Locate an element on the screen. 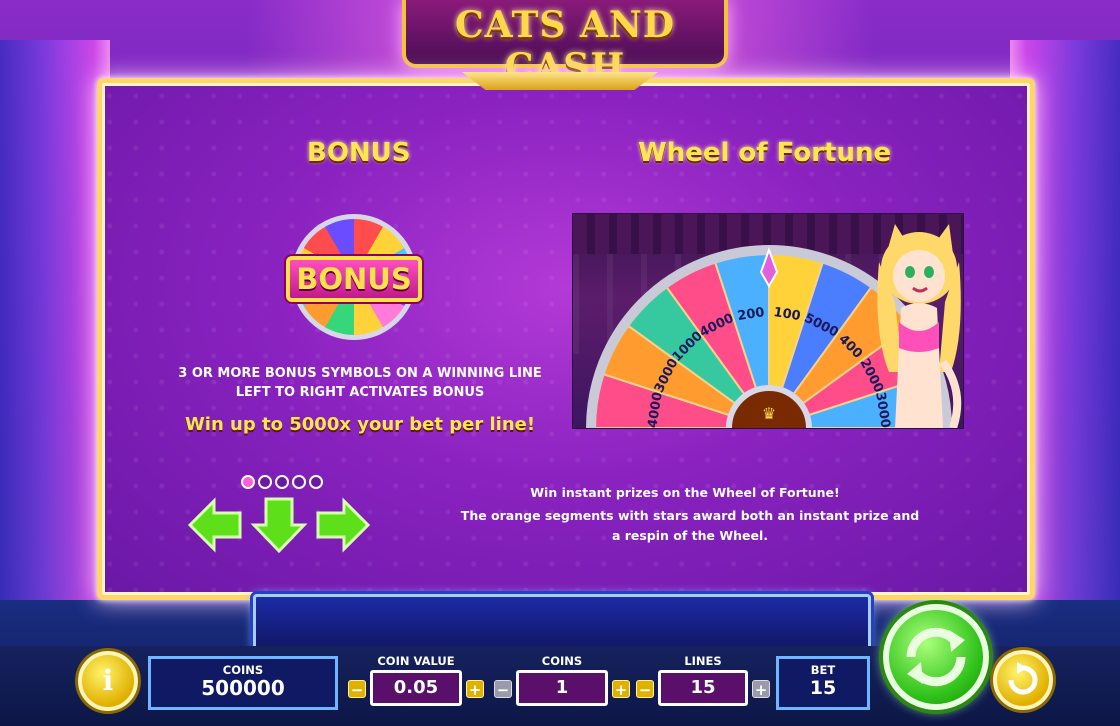  bet-display: BET 15 is located at coordinates (823, 683).